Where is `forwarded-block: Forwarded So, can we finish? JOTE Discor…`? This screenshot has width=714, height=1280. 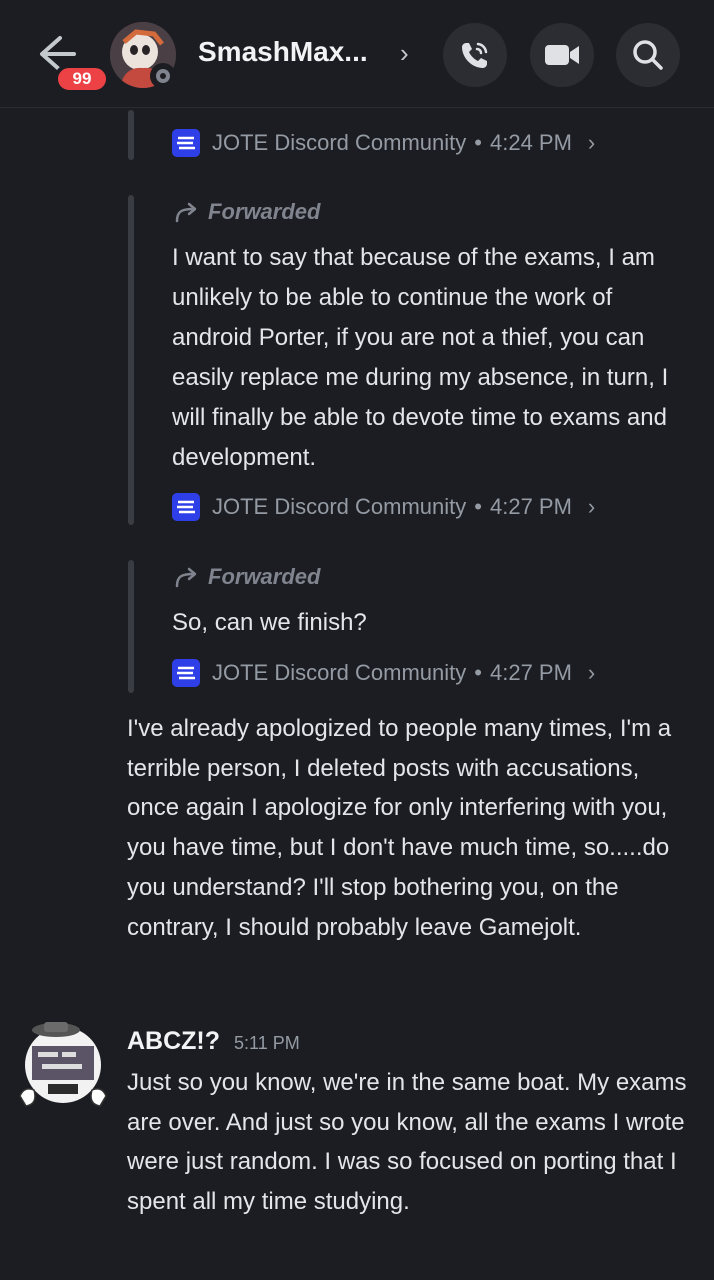
forwarded-block: Forwarded So, can we finish? JOTE Discor… is located at coordinates (361, 626).